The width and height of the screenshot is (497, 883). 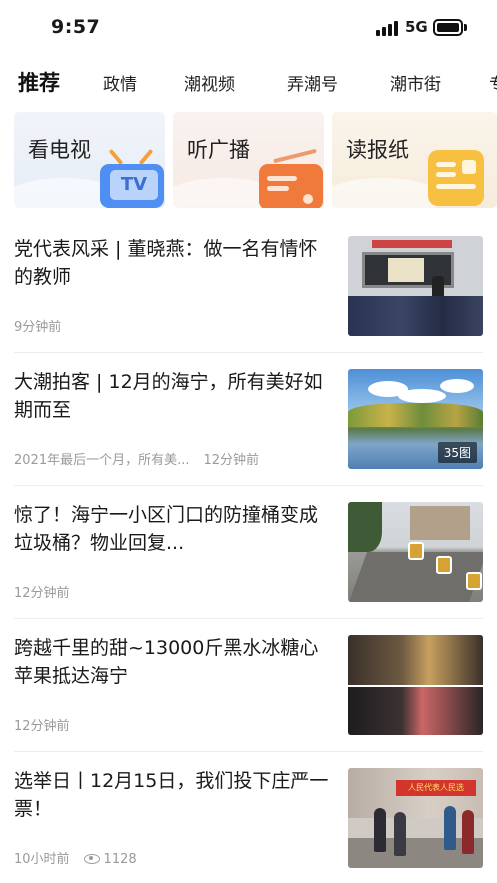 I want to click on tab-market: 潮市街, so click(x=415, y=82).